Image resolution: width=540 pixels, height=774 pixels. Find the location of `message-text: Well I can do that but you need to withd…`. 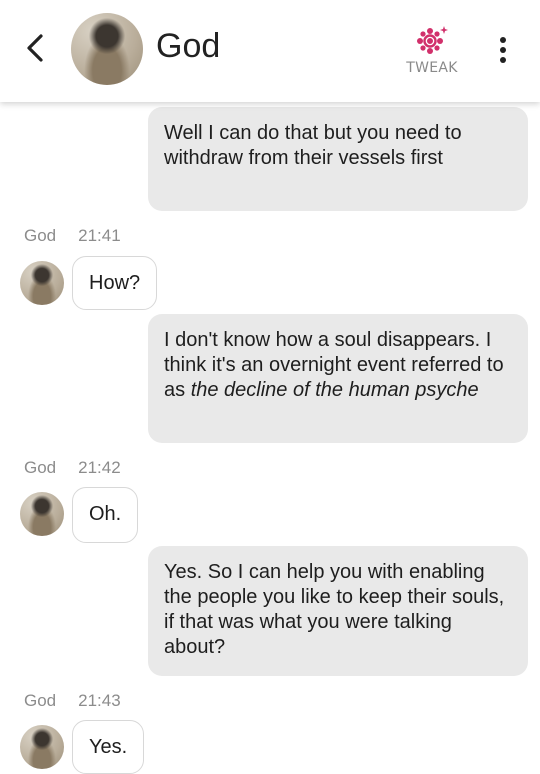

message-text: Well I can do that but you need to withd… is located at coordinates (313, 145).